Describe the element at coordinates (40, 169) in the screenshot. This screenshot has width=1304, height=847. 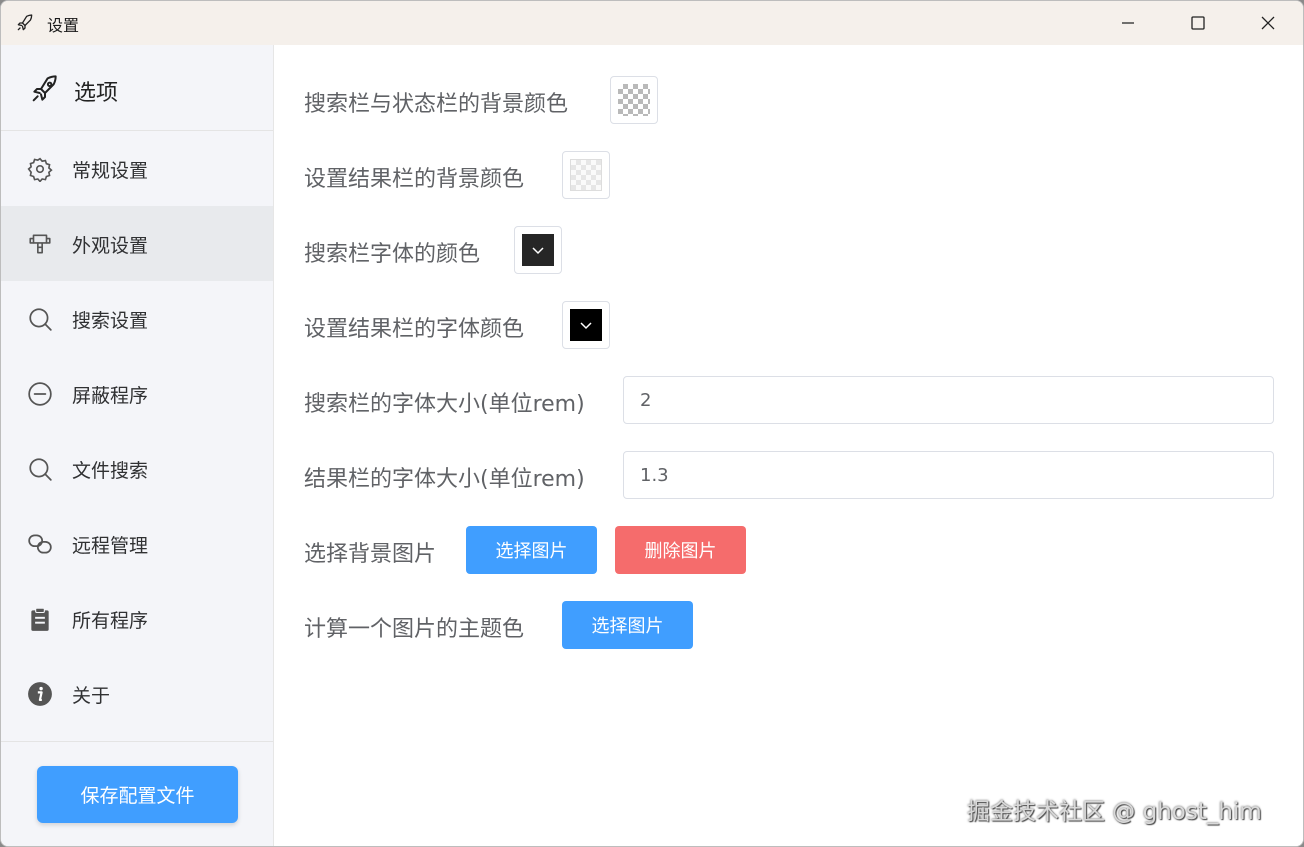
I see `gear-icon` at that location.